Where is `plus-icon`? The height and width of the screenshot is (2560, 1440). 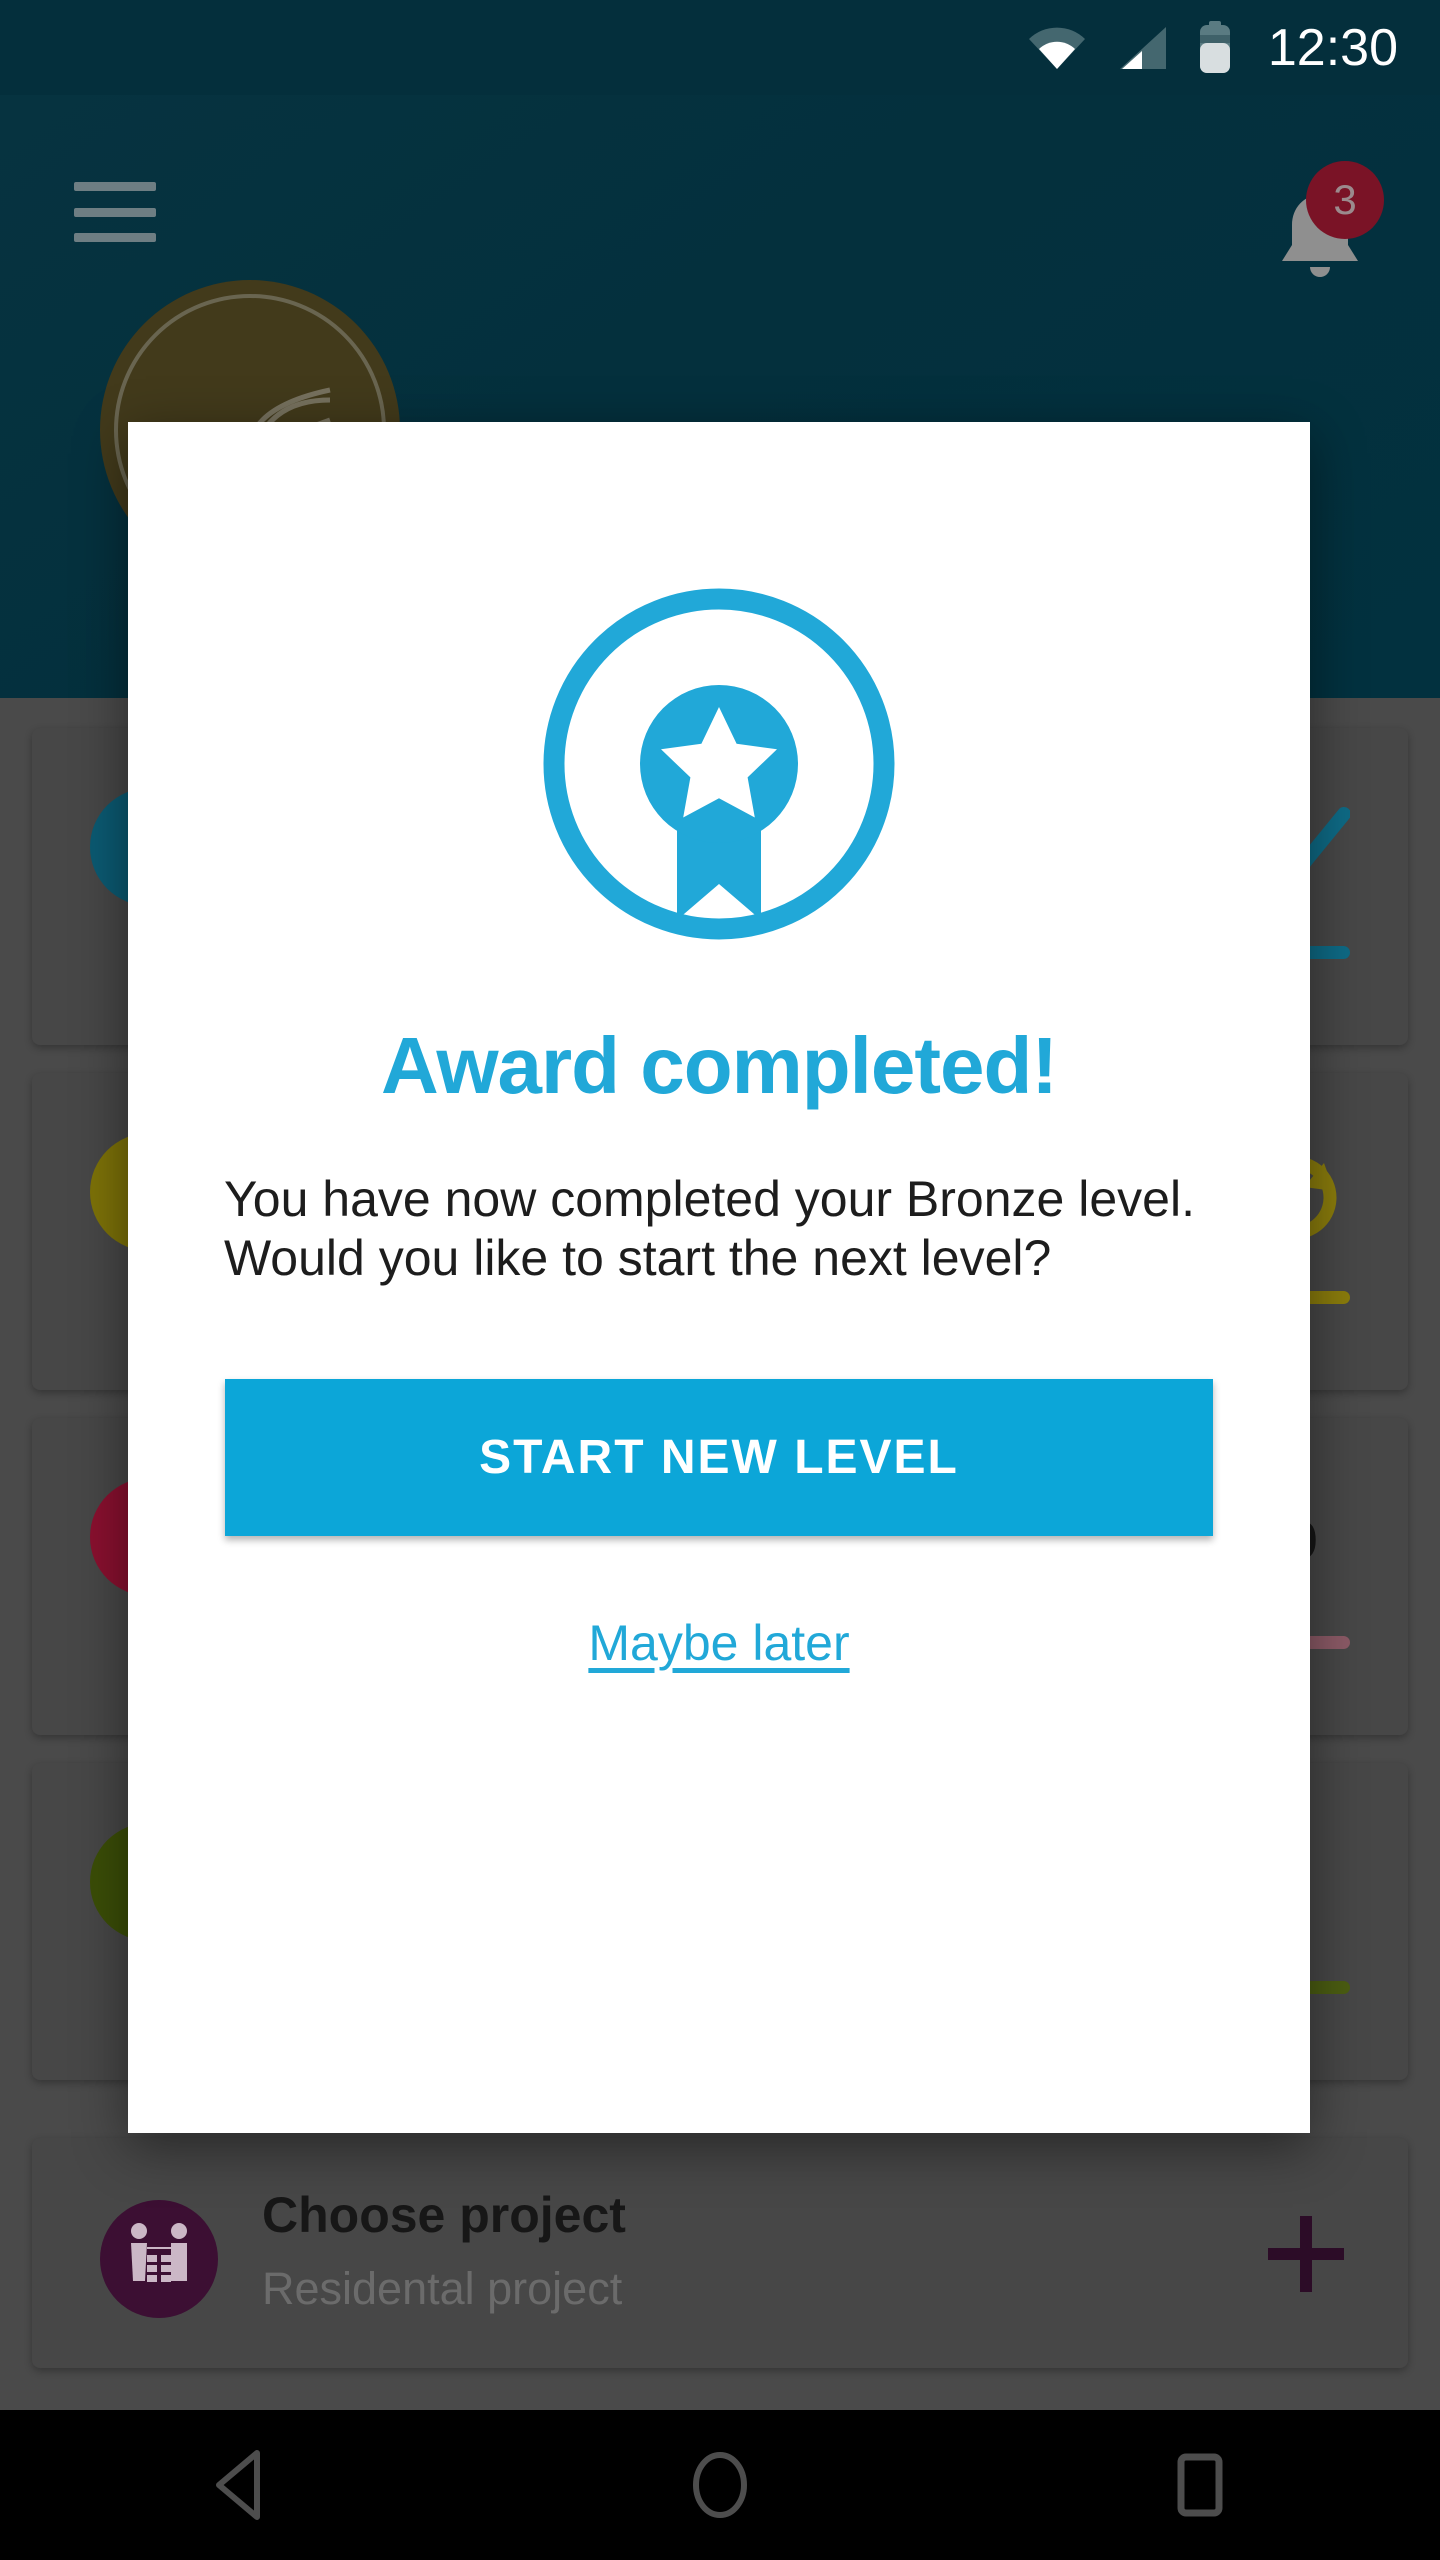
plus-icon is located at coordinates (1306, 2254).